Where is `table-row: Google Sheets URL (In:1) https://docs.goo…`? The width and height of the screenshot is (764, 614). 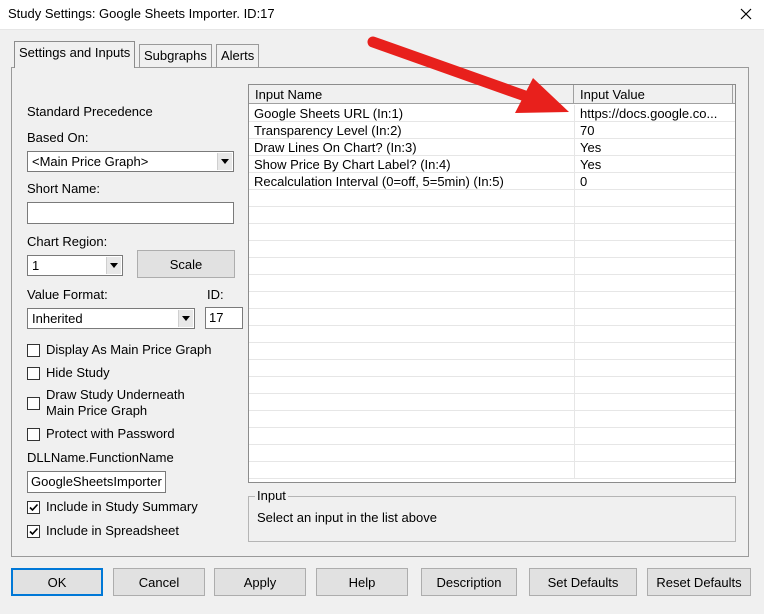 table-row: Google Sheets URL (In:1) https://docs.goo… is located at coordinates (492, 113).